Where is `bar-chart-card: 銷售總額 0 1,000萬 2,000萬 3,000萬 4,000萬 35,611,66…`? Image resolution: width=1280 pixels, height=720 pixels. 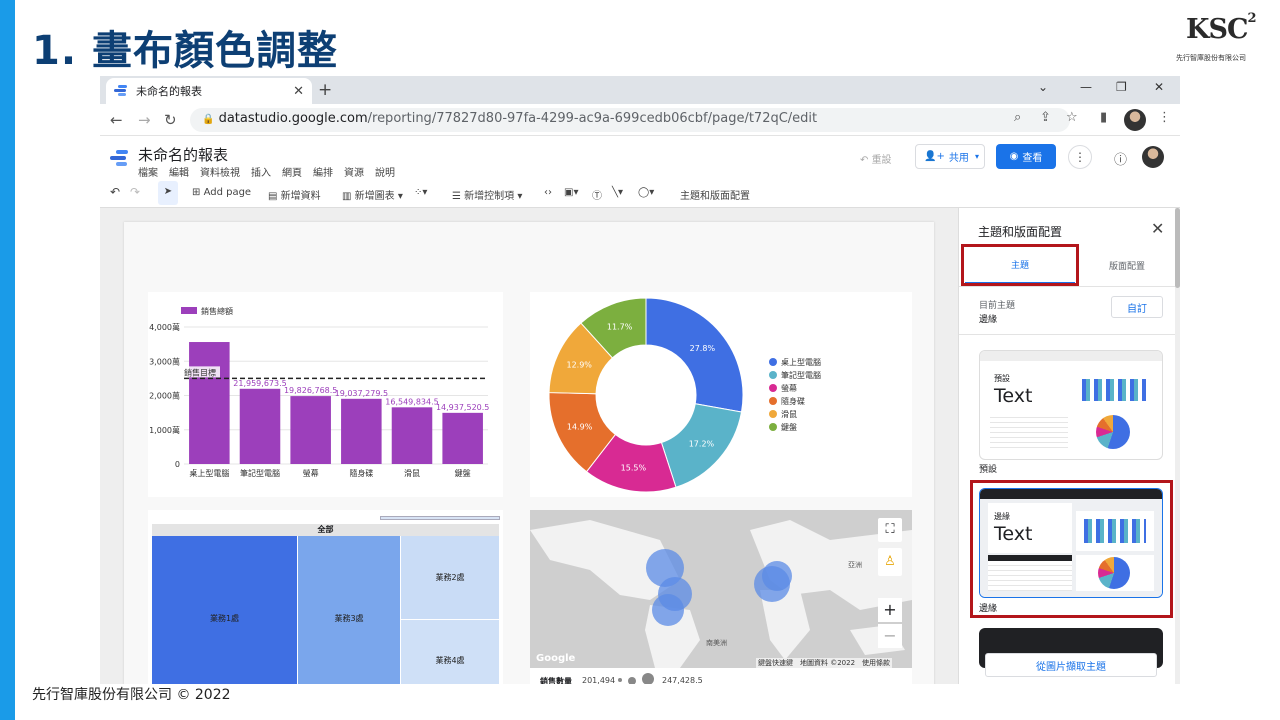 bar-chart-card: 銷售總額 0 1,000萬 2,000萬 3,000萬 4,000萬 35,611,66… is located at coordinates (325, 394).